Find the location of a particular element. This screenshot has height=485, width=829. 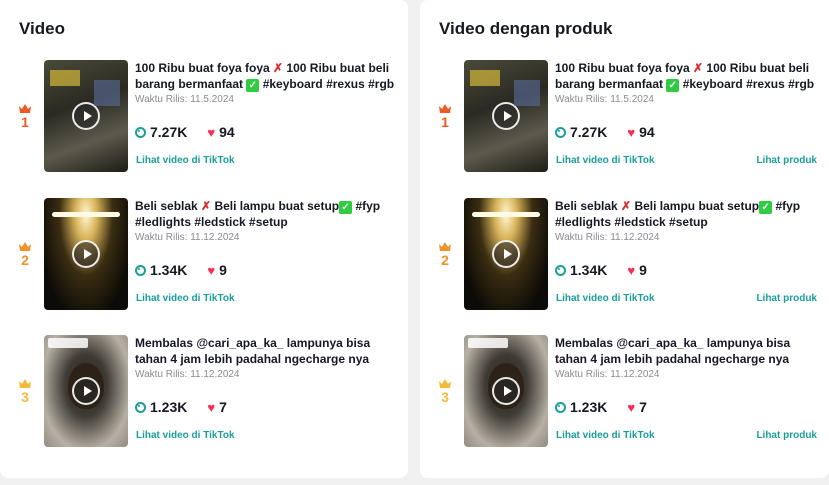

panel-title: Video is located at coordinates (42, 28).